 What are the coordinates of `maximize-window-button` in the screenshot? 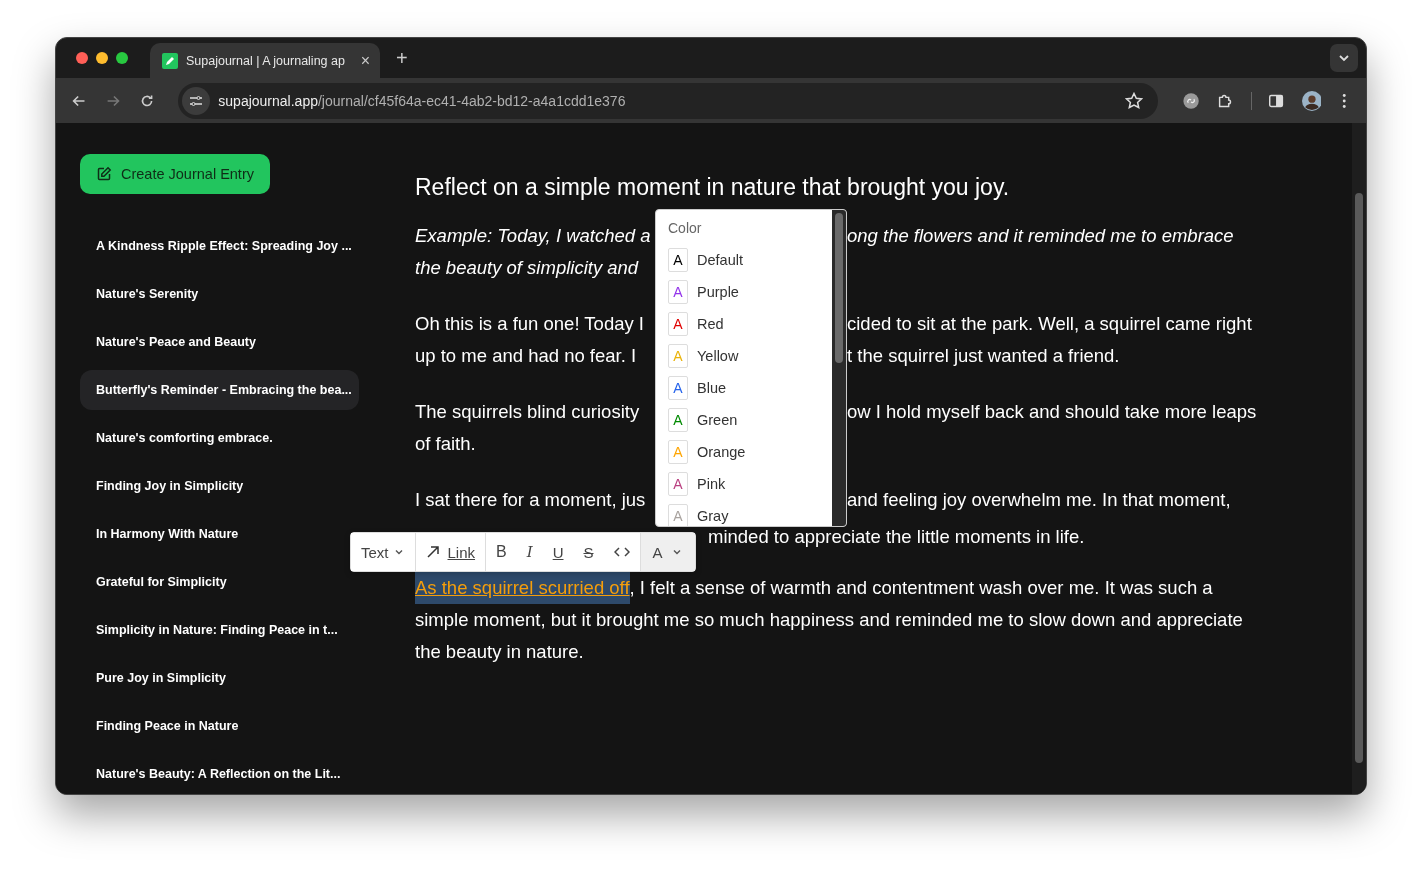 It's located at (122, 58).